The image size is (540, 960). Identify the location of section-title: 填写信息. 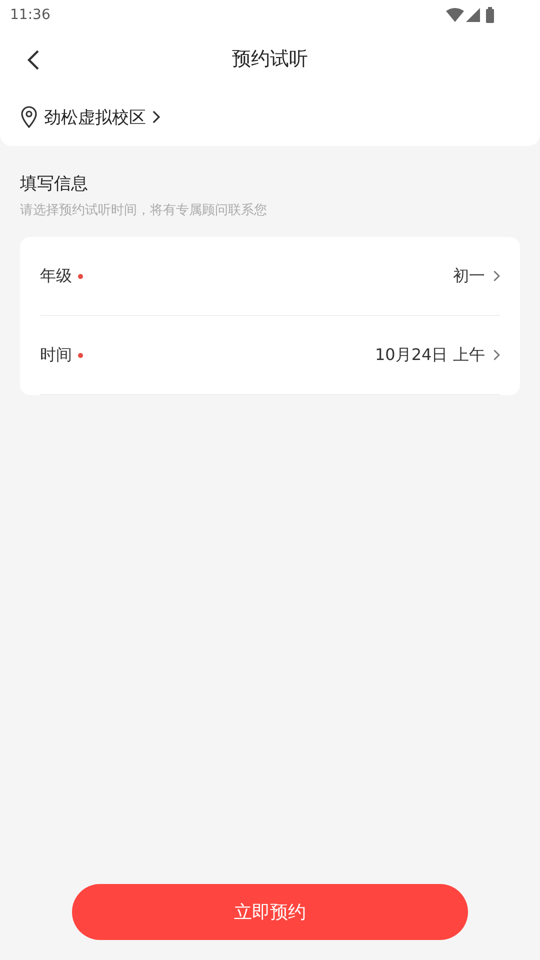
(54, 184).